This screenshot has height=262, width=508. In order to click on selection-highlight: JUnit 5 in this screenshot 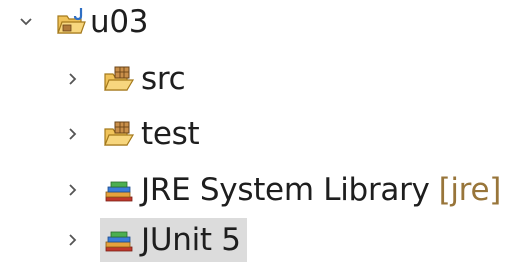, I will do `click(173, 240)`.